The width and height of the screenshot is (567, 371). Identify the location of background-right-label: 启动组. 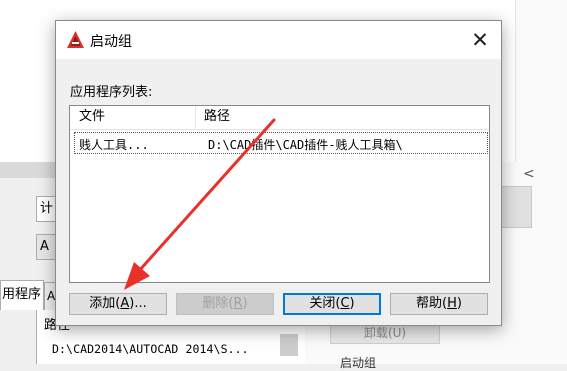
(358, 363).